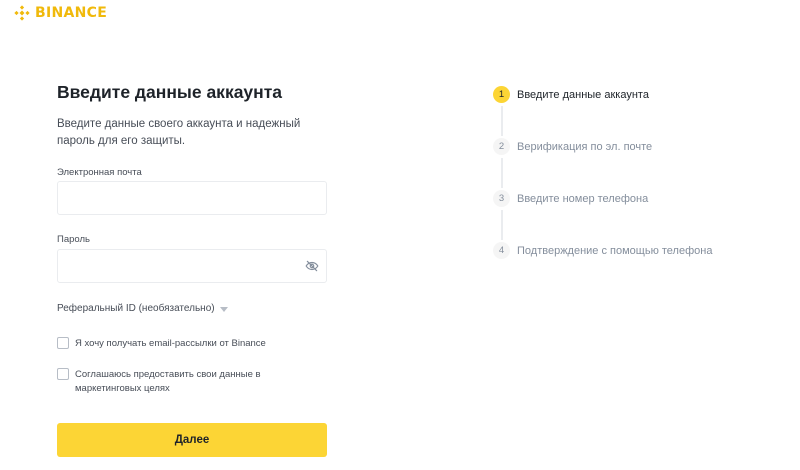 Image resolution: width=800 pixels, height=470 pixels. What do you see at coordinates (192, 440) in the screenshot?
I see `next-button: Далее` at bounding box center [192, 440].